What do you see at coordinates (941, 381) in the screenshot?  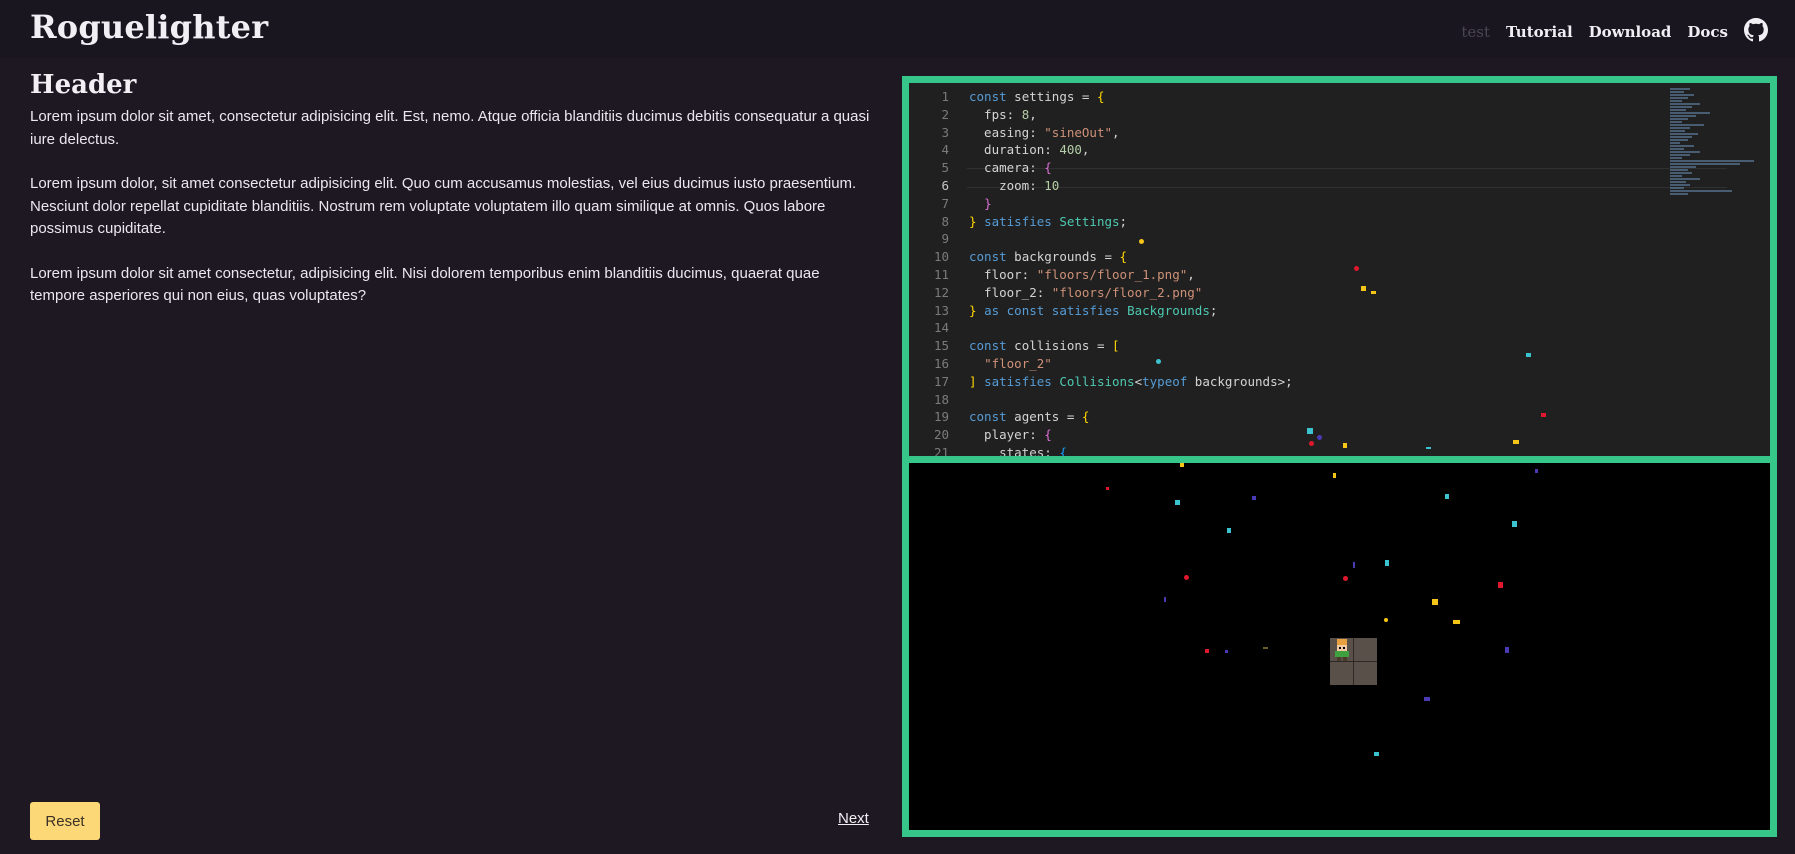 I see `line-number: 17` at bounding box center [941, 381].